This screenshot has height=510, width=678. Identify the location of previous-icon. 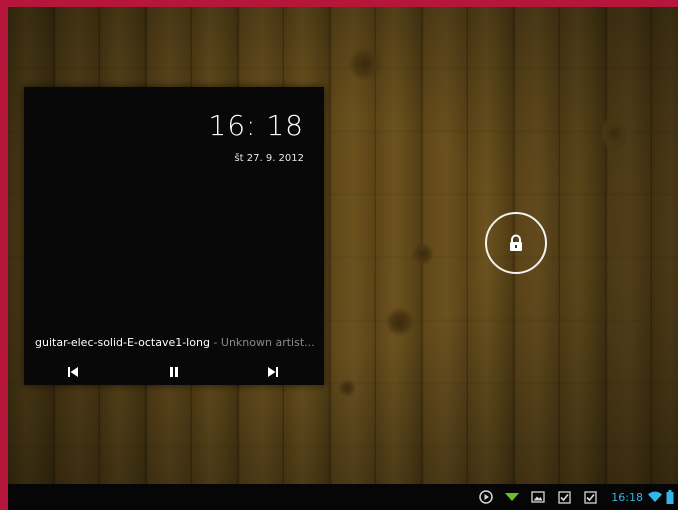
(73, 372).